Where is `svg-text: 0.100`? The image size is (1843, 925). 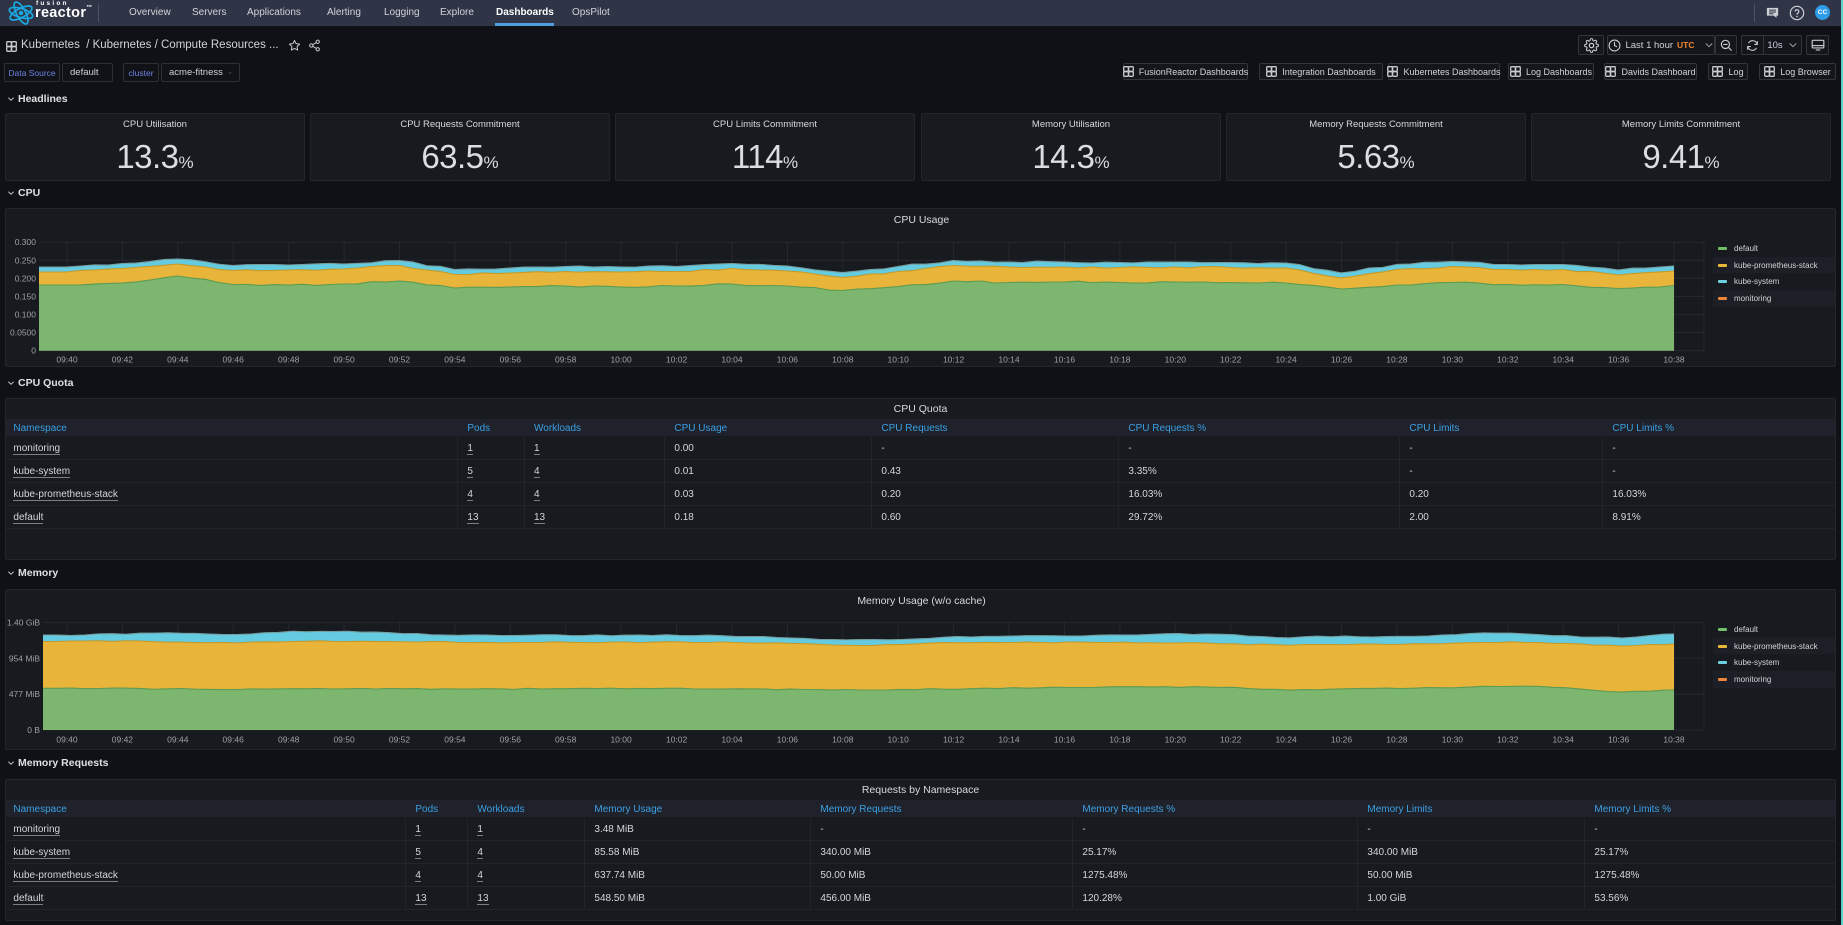
svg-text: 0.100 is located at coordinates (26, 315).